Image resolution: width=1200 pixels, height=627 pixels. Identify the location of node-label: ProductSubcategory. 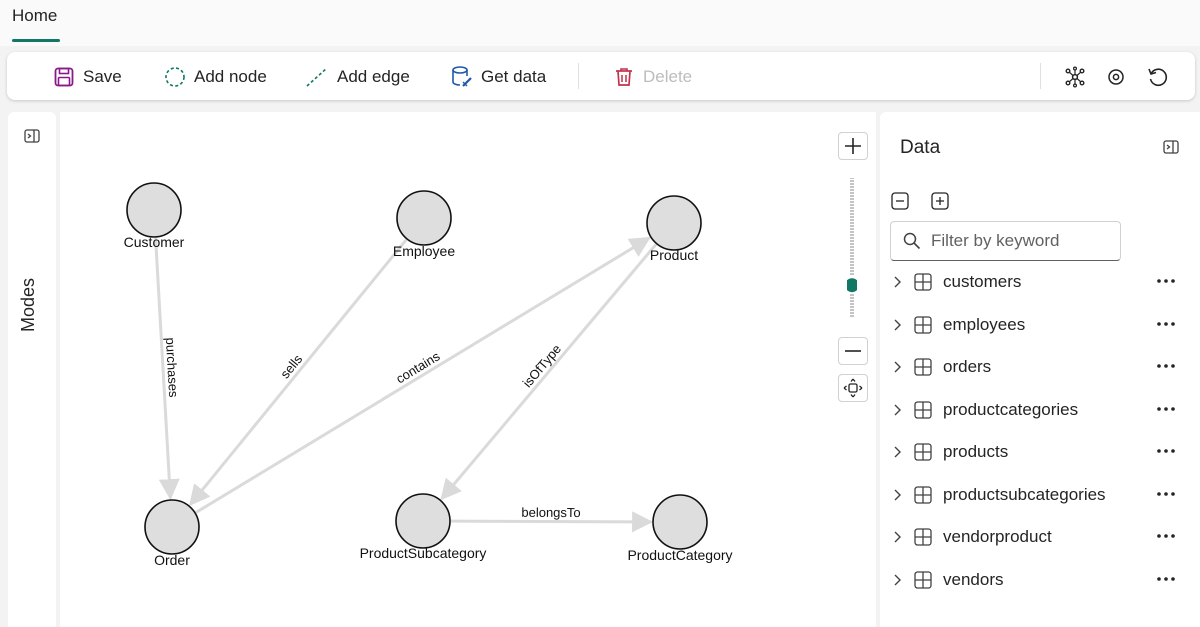
(423, 553).